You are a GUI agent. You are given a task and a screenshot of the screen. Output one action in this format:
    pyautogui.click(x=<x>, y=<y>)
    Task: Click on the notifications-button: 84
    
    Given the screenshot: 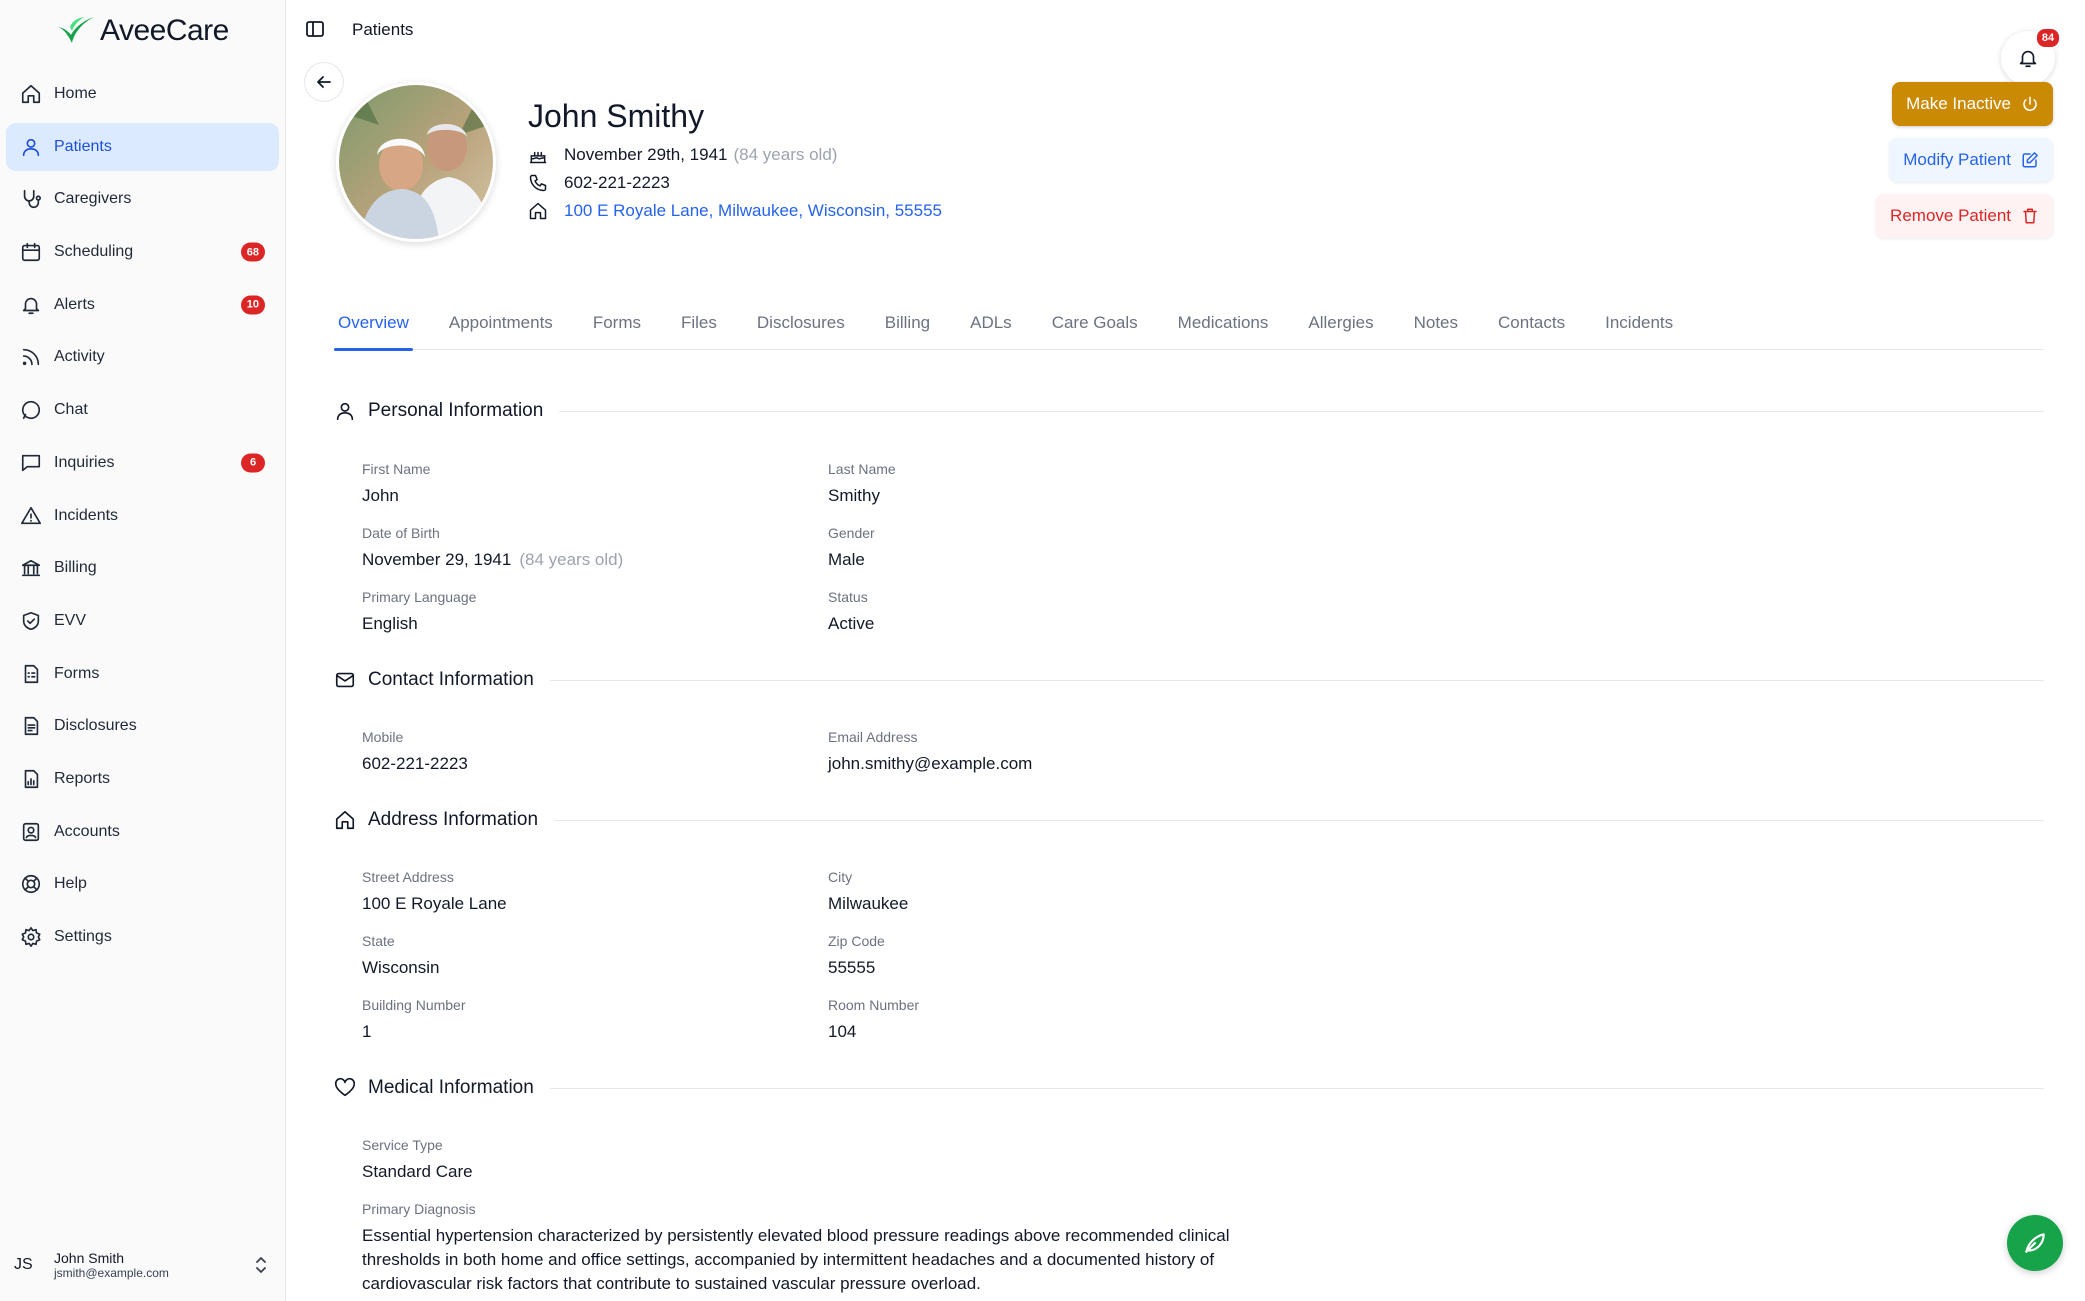 What is the action you would take?
    pyautogui.click(x=2031, y=56)
    